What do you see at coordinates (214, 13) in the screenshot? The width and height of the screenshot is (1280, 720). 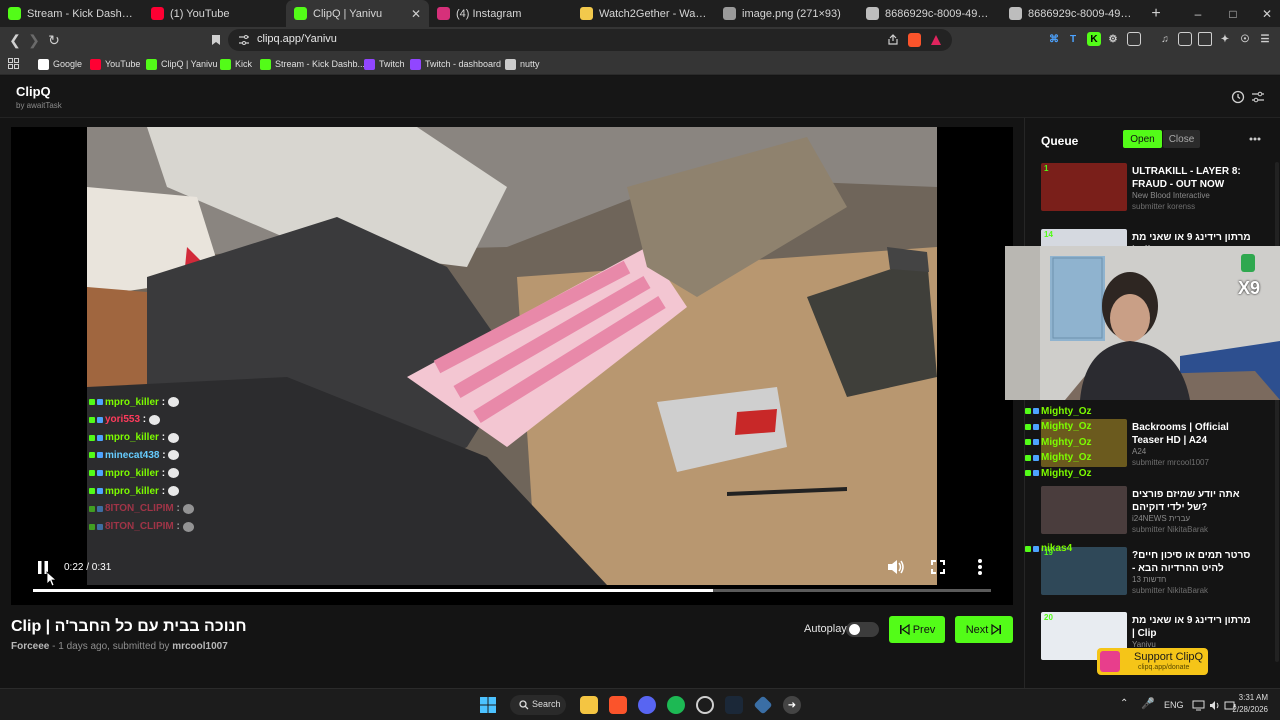 I see `browser-tab: (1) YouTube` at bounding box center [214, 13].